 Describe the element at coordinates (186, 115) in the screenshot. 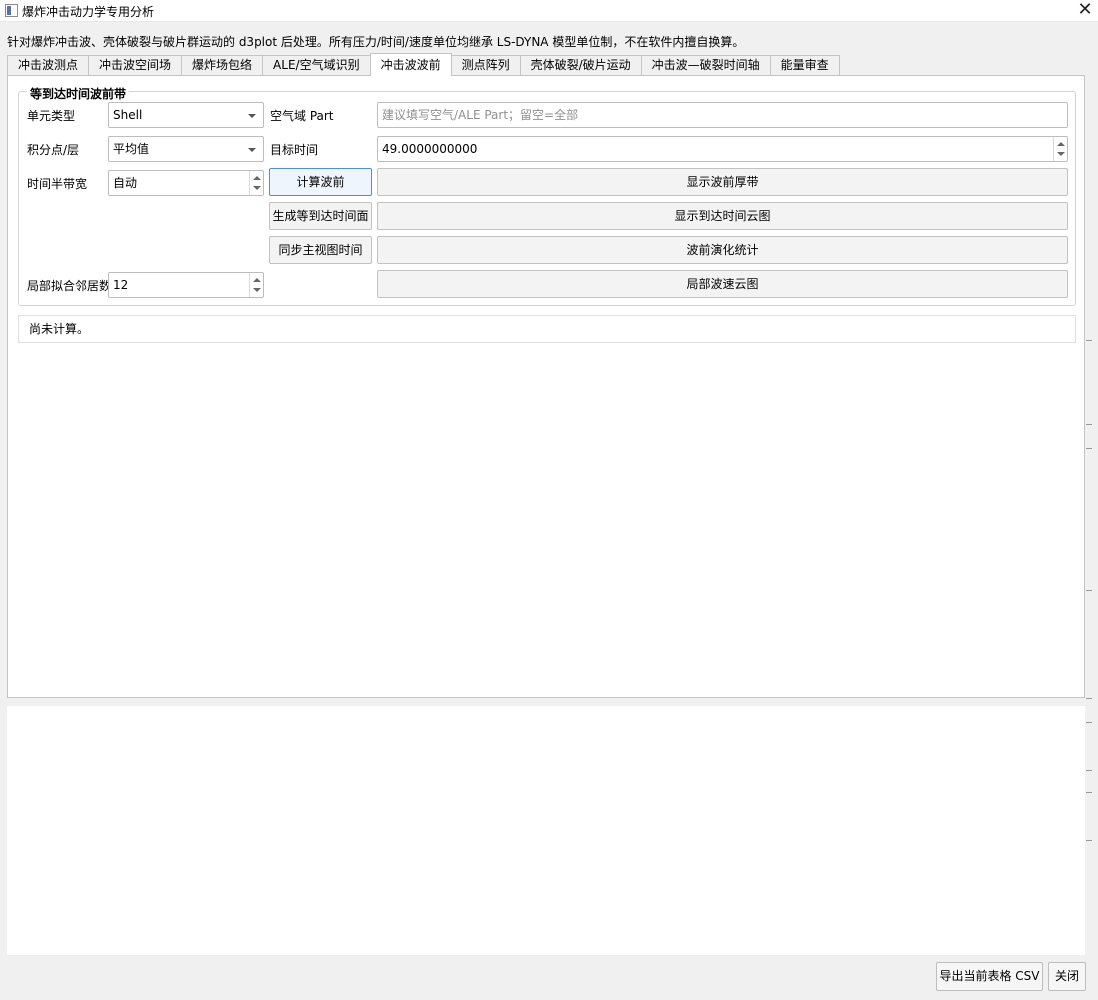

I see `element-type-select: Shell` at that location.